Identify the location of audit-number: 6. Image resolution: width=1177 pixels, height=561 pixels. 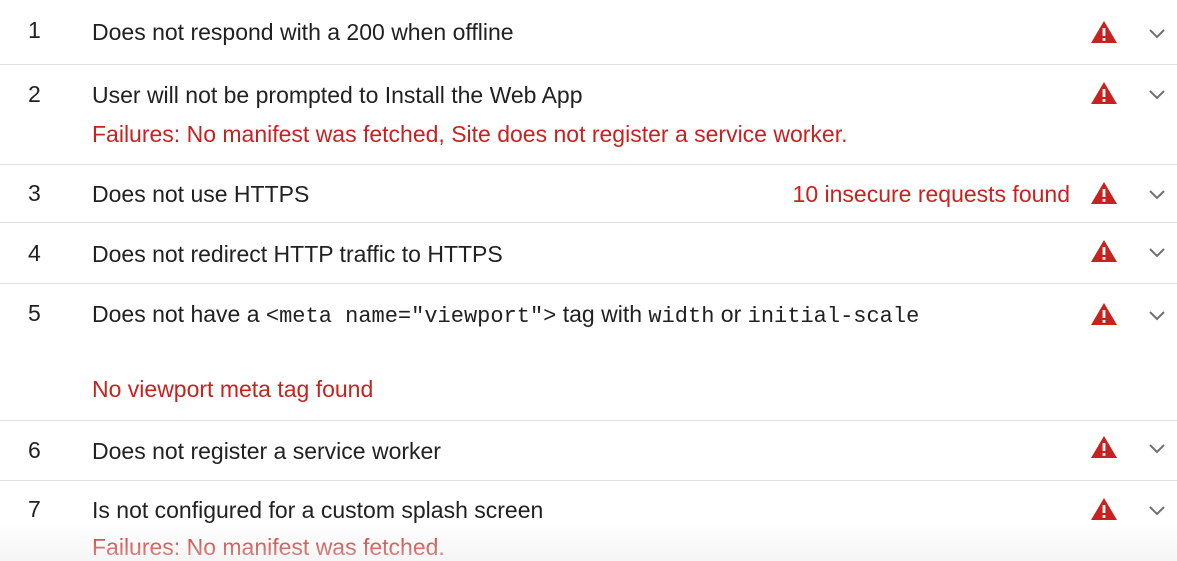
(34, 450).